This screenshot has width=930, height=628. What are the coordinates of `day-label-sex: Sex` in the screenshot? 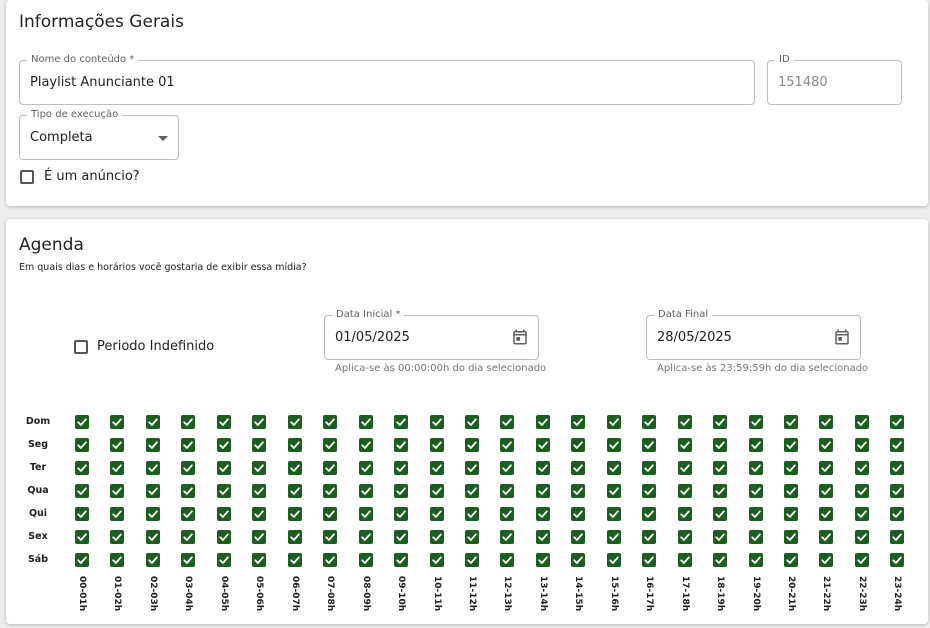 It's located at (38, 536).